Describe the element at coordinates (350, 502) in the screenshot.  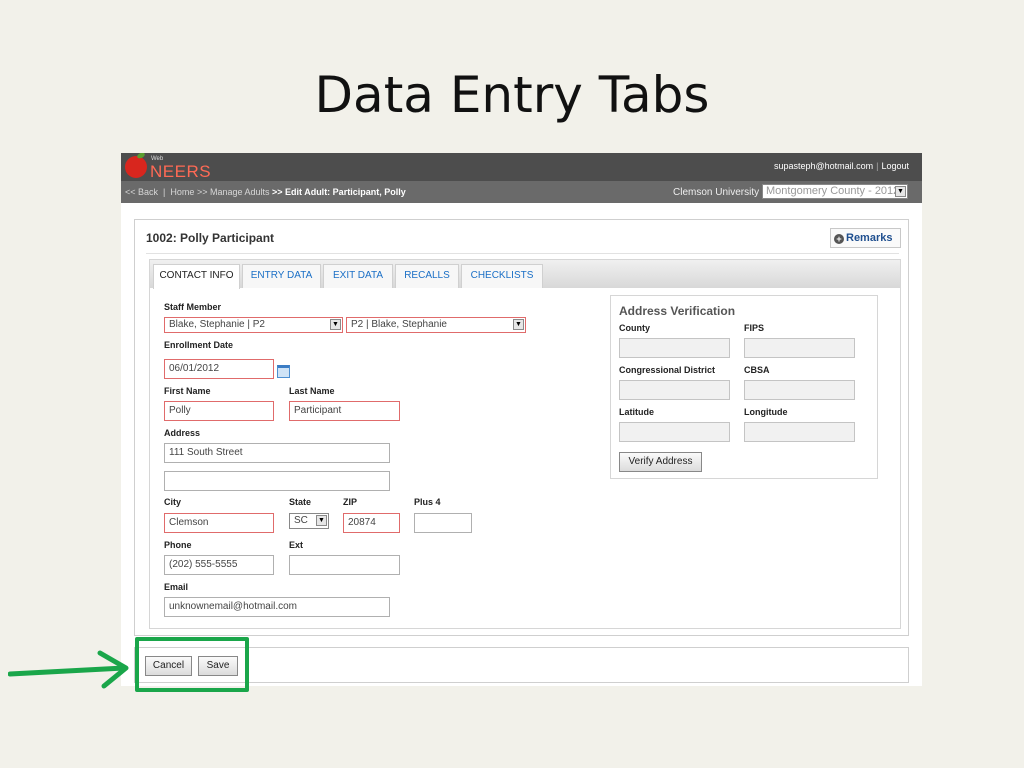
I see `zip-label: ZIP` at that location.